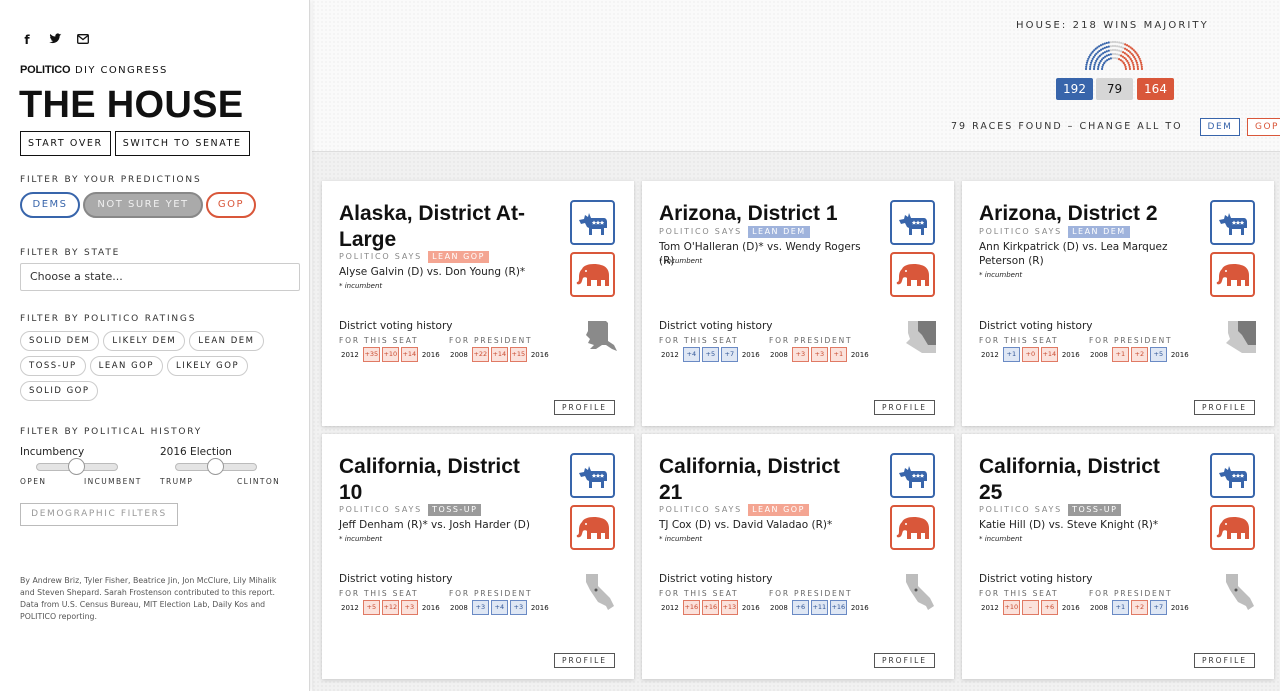  Describe the element at coordinates (1241, 339) in the screenshot. I see `arizona-map-icon` at that location.